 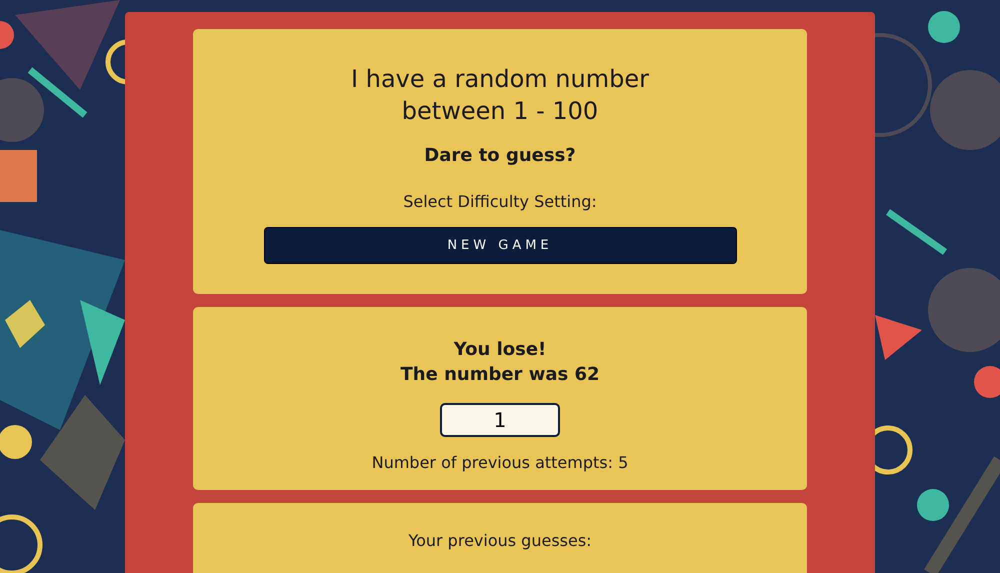 What do you see at coordinates (500, 155) in the screenshot?
I see `subtitle-heading: Dare to guess?` at bounding box center [500, 155].